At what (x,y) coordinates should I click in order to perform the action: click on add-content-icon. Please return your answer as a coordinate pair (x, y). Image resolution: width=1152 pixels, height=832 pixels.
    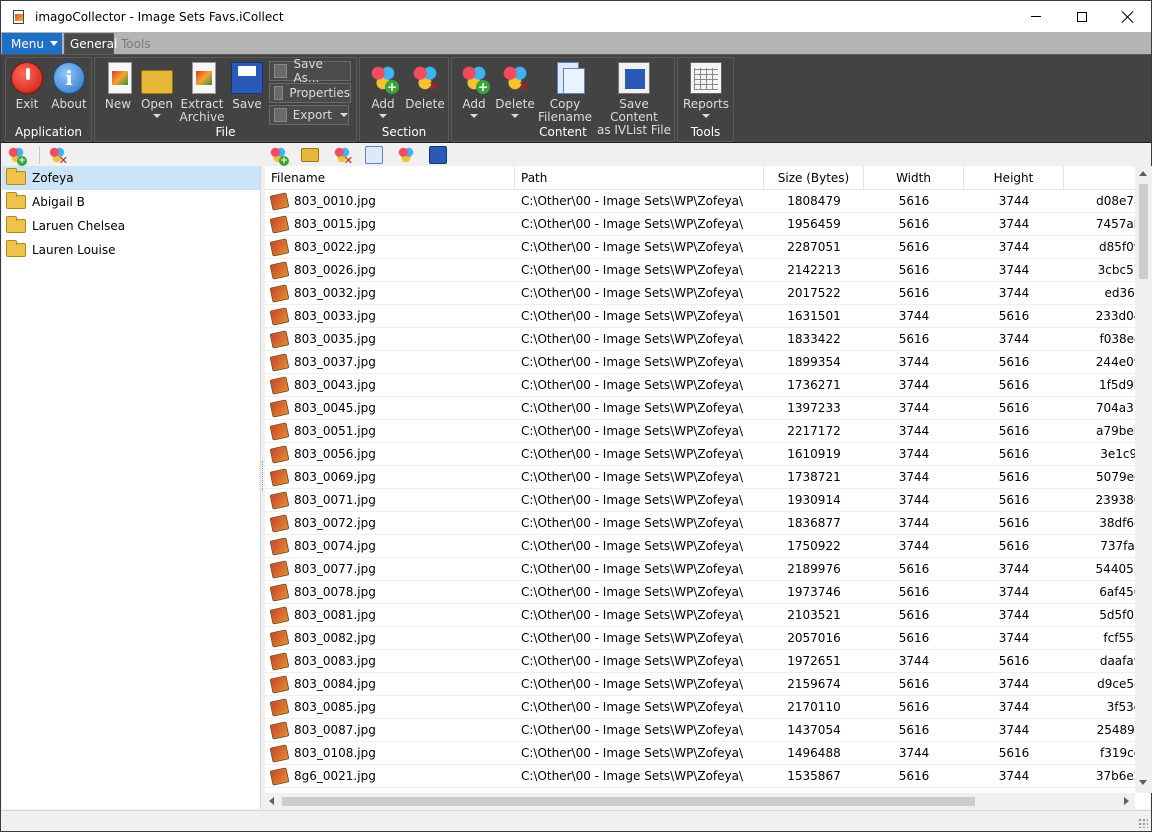
    Looking at the image, I should click on (279, 156).